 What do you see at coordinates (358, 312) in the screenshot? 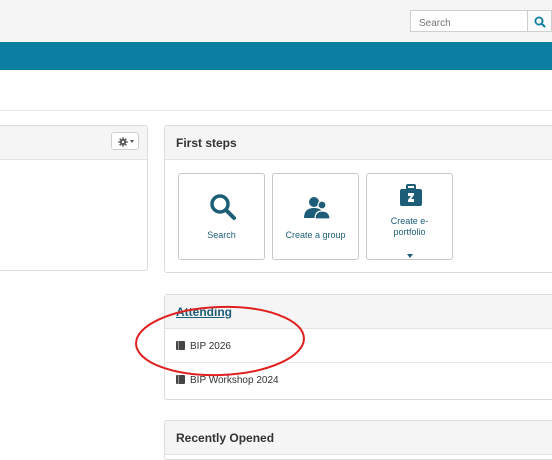
I see `attending-header: Attending` at bounding box center [358, 312].